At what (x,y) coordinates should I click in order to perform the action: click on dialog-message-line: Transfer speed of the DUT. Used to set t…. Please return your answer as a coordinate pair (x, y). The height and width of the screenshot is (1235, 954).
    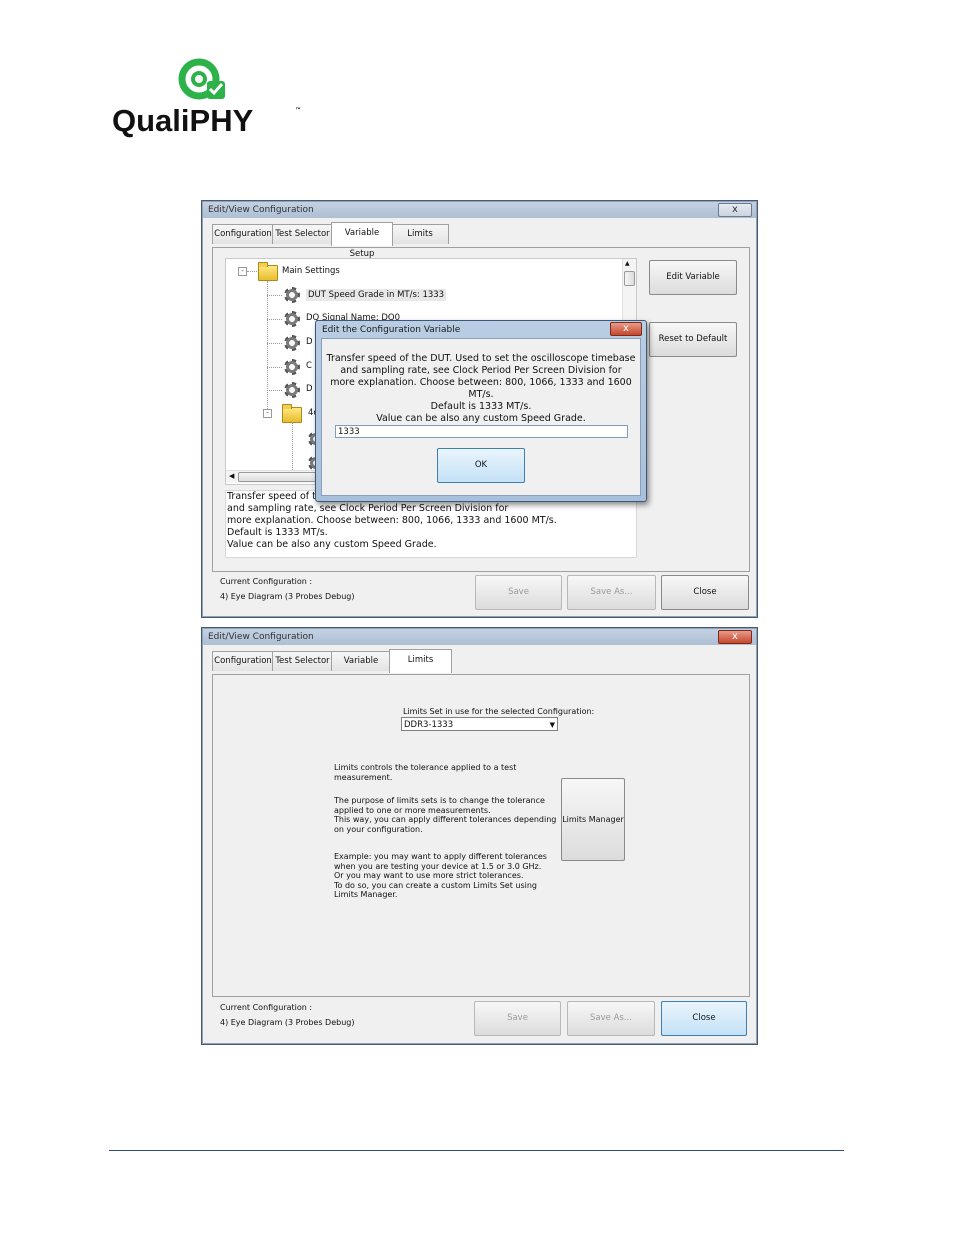
    Looking at the image, I should click on (481, 358).